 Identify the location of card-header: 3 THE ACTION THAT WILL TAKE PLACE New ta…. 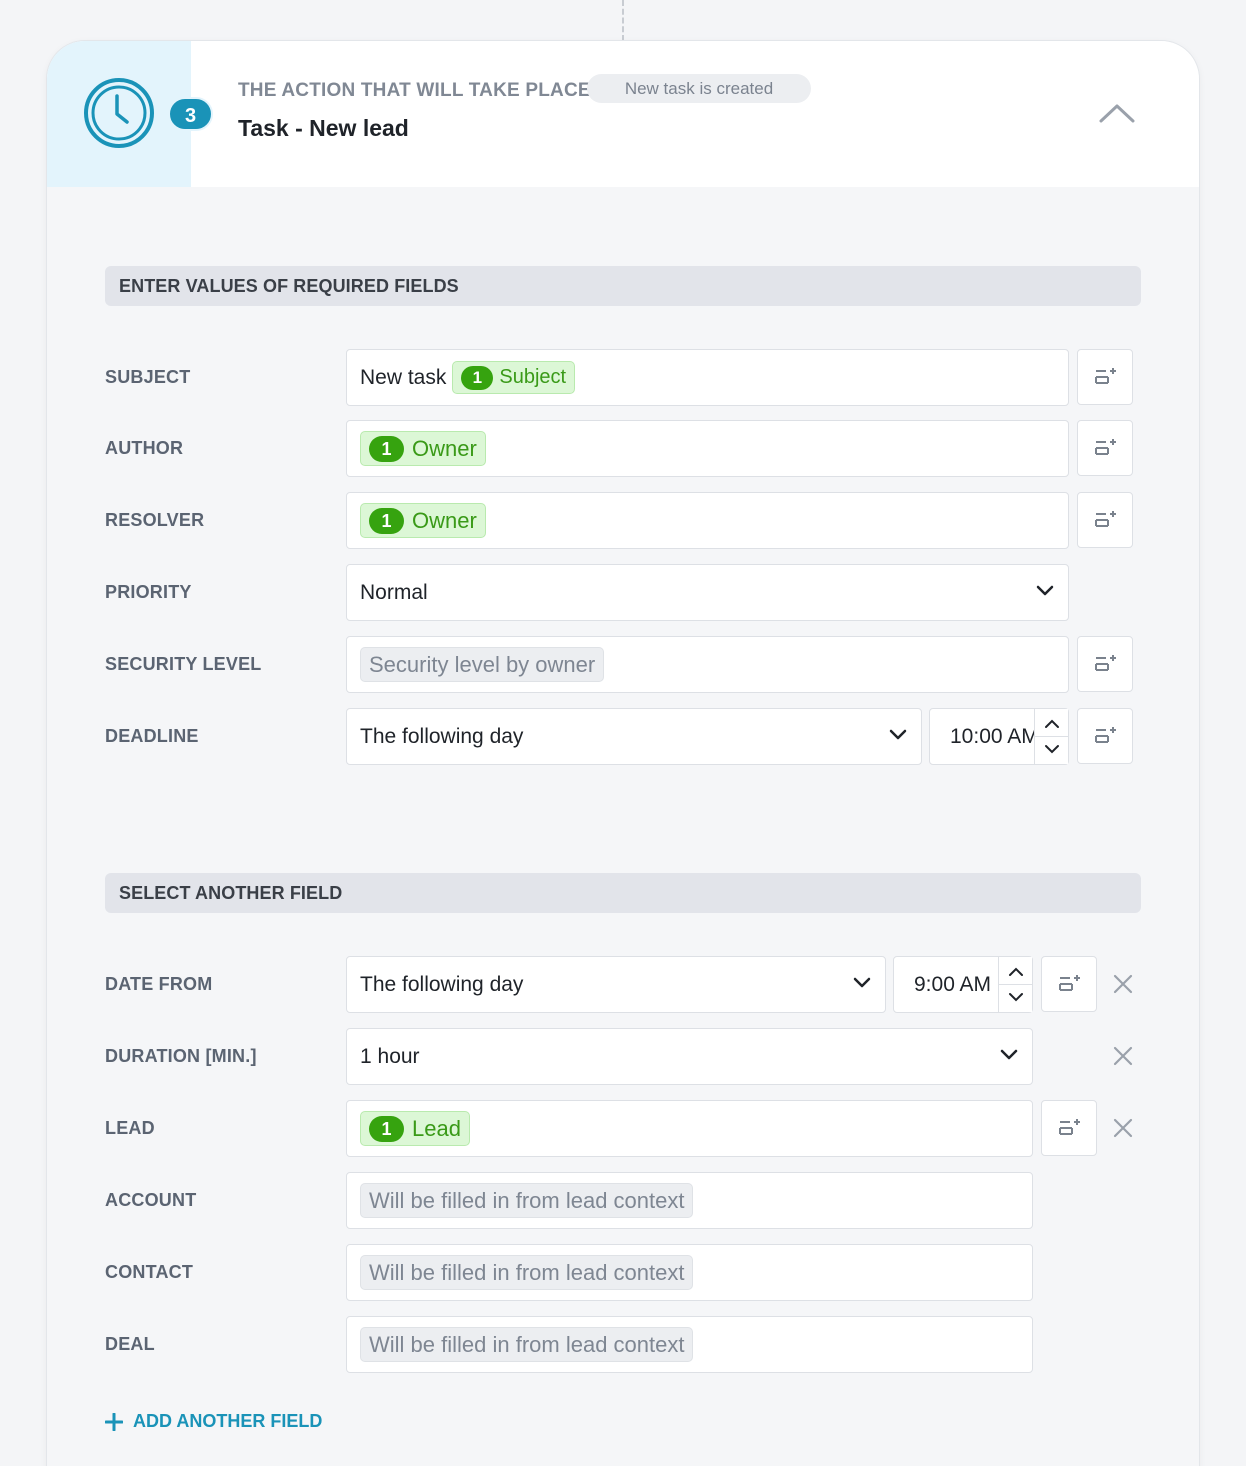
(623, 114).